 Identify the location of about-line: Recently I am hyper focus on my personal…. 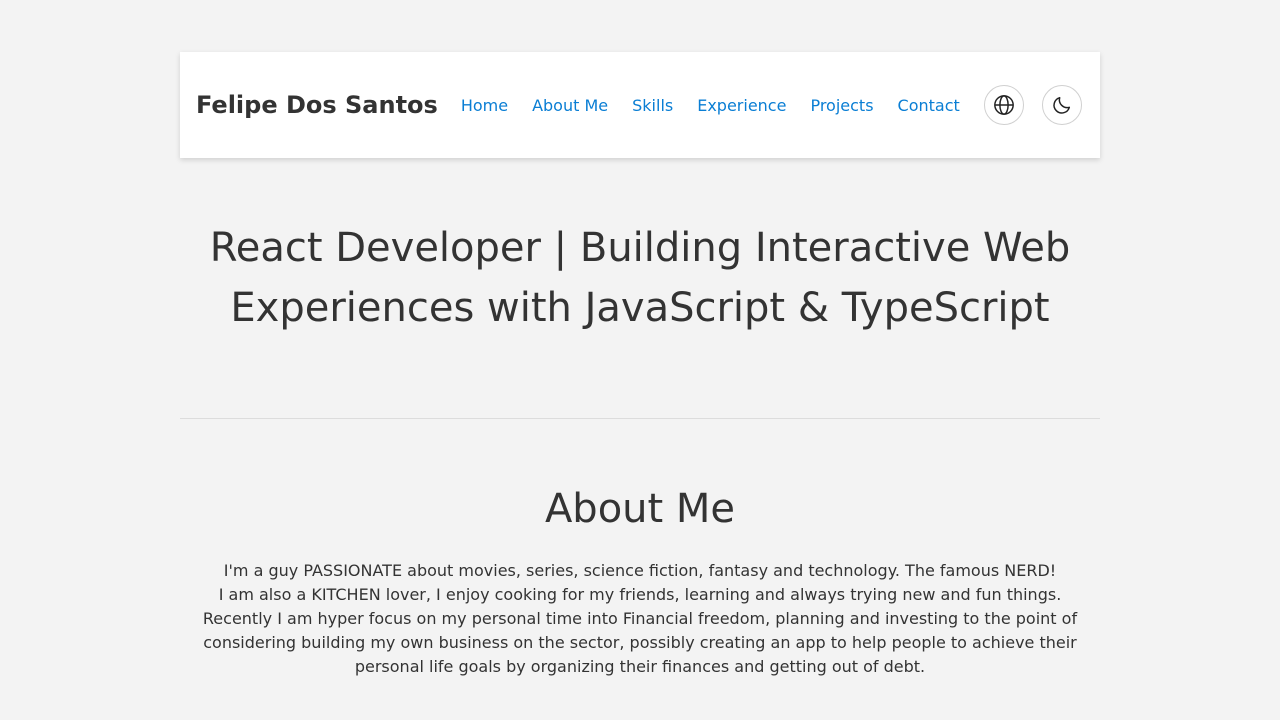
(640, 642).